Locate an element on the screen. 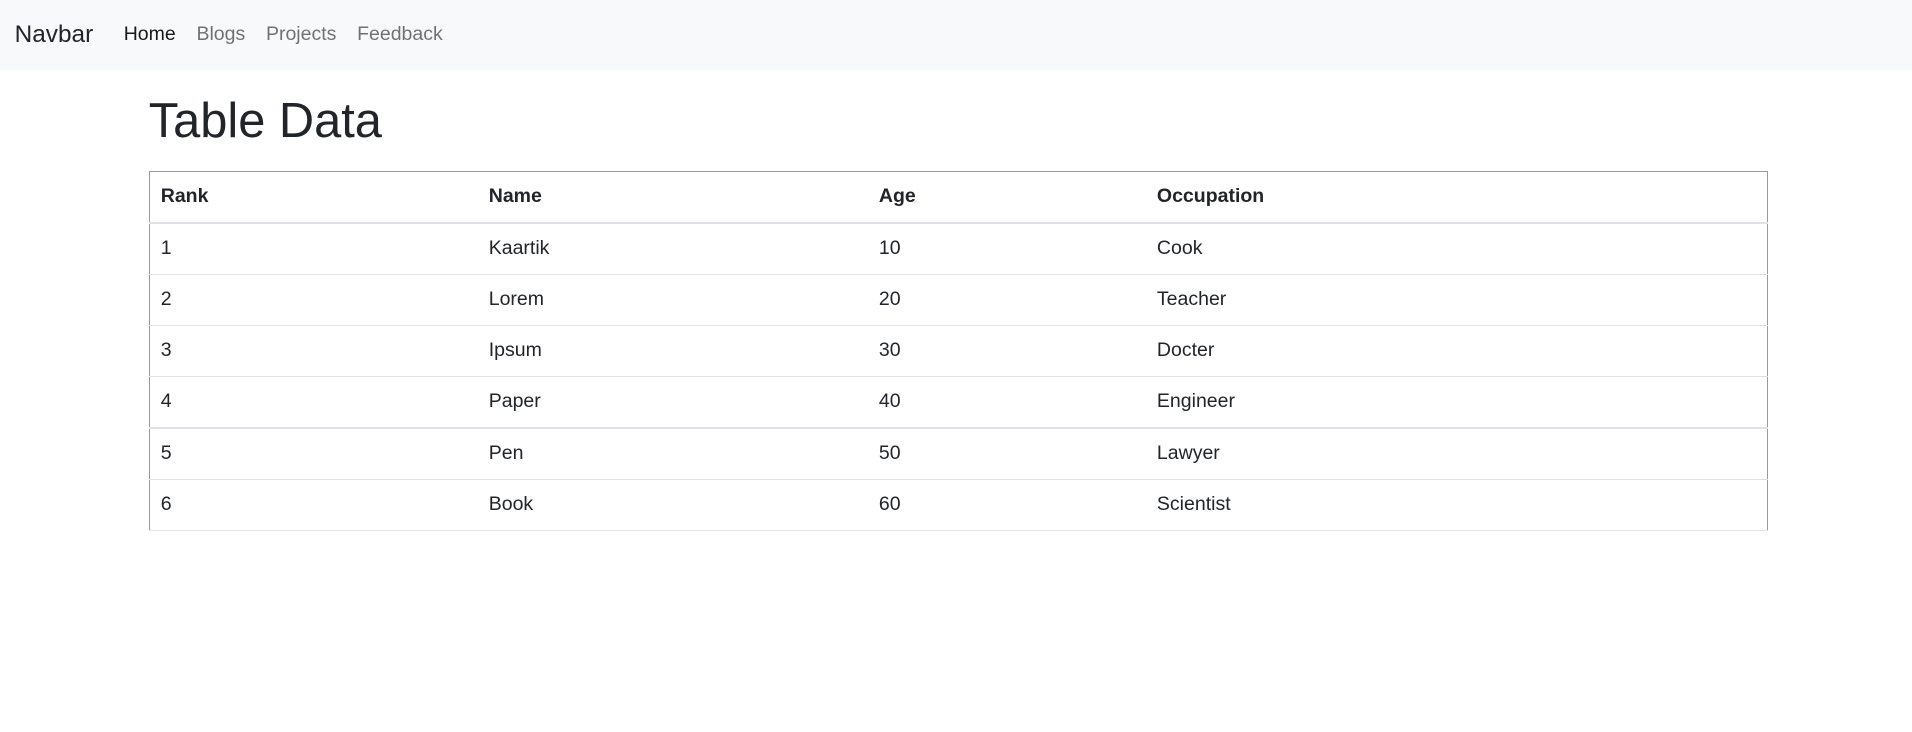  table-header-row: Rank Name Age Occupation is located at coordinates (958, 197).